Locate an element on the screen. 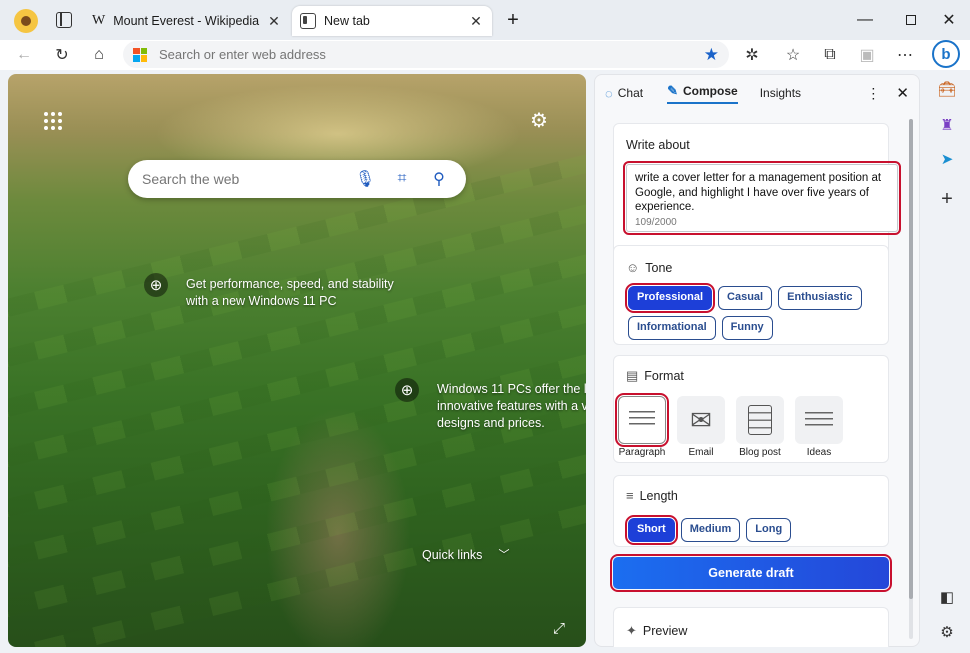  format-caption: Ideas is located at coordinates (819, 452).